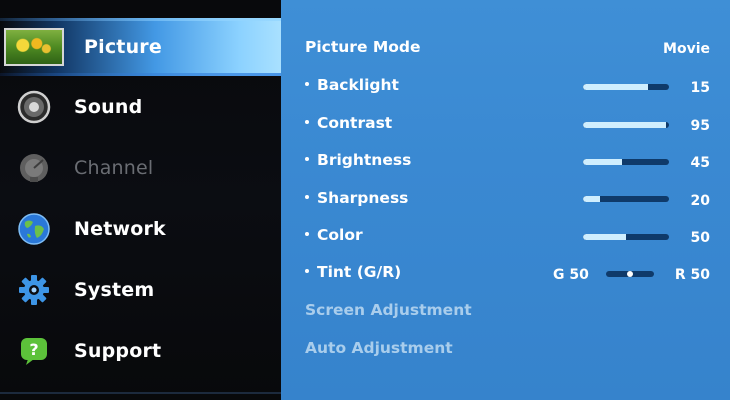  I want to click on color-slider, so click(626, 237).